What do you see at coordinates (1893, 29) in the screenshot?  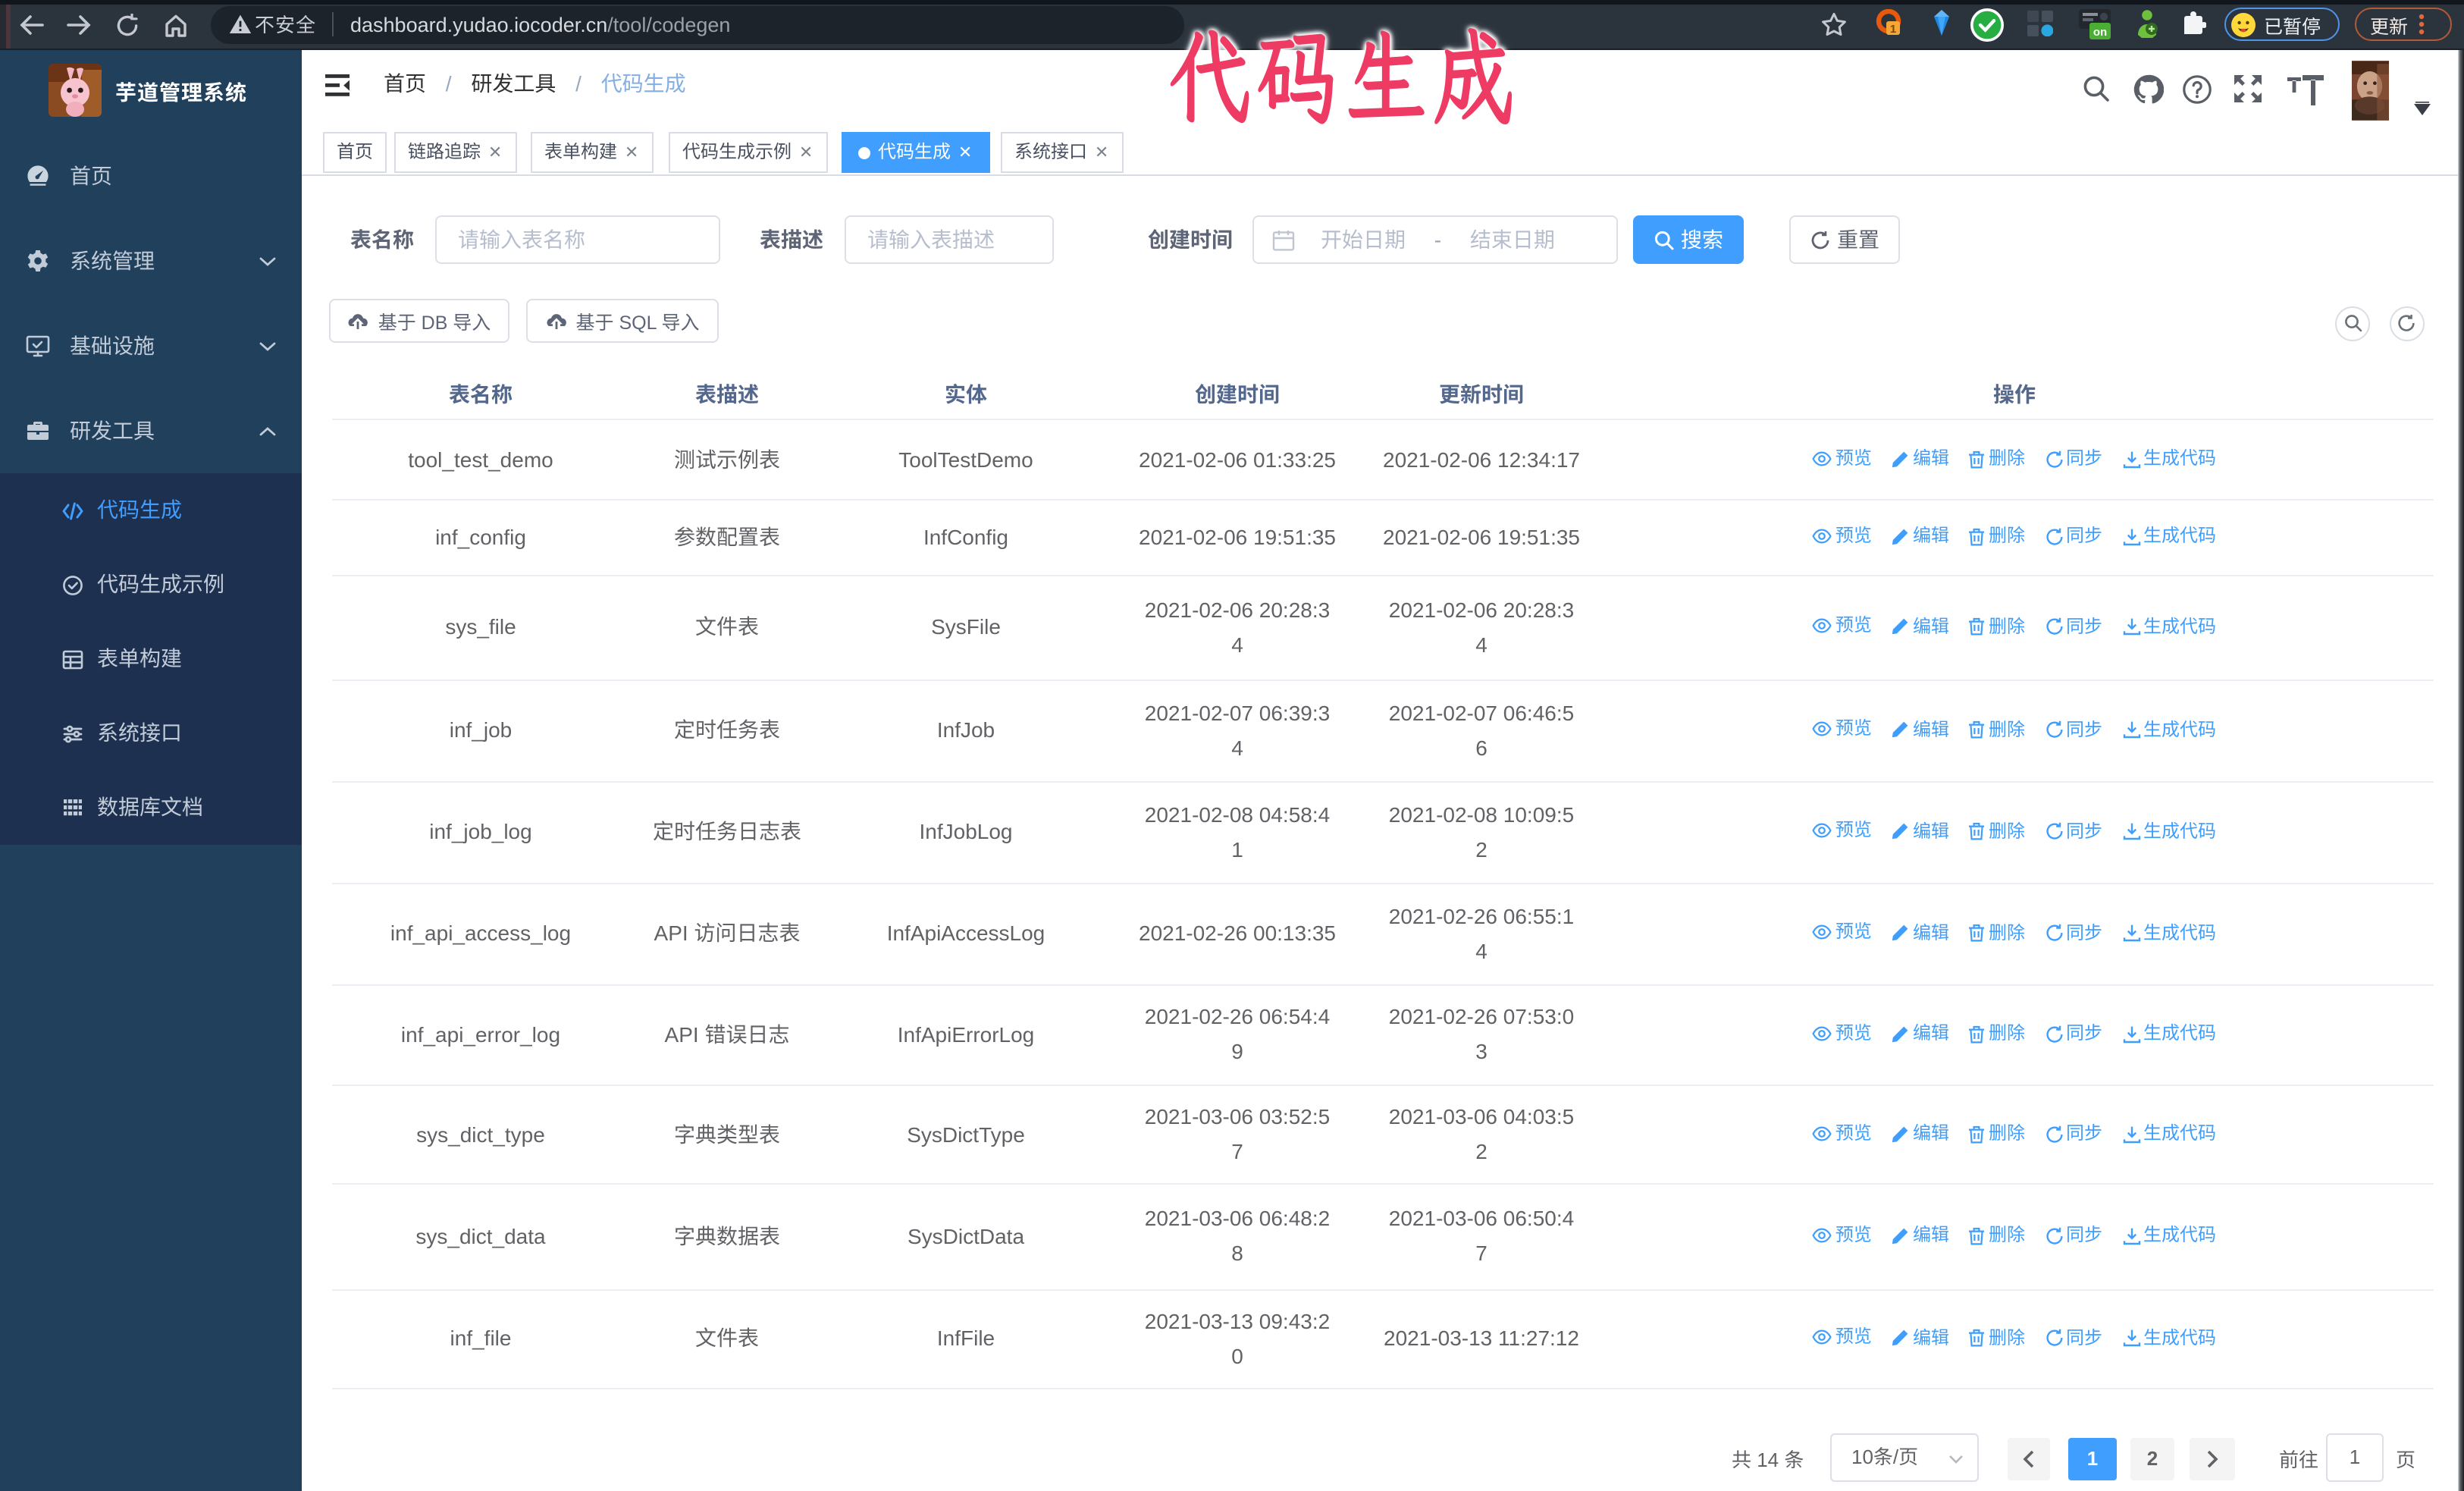 I see `svg-text: 1` at bounding box center [1893, 29].